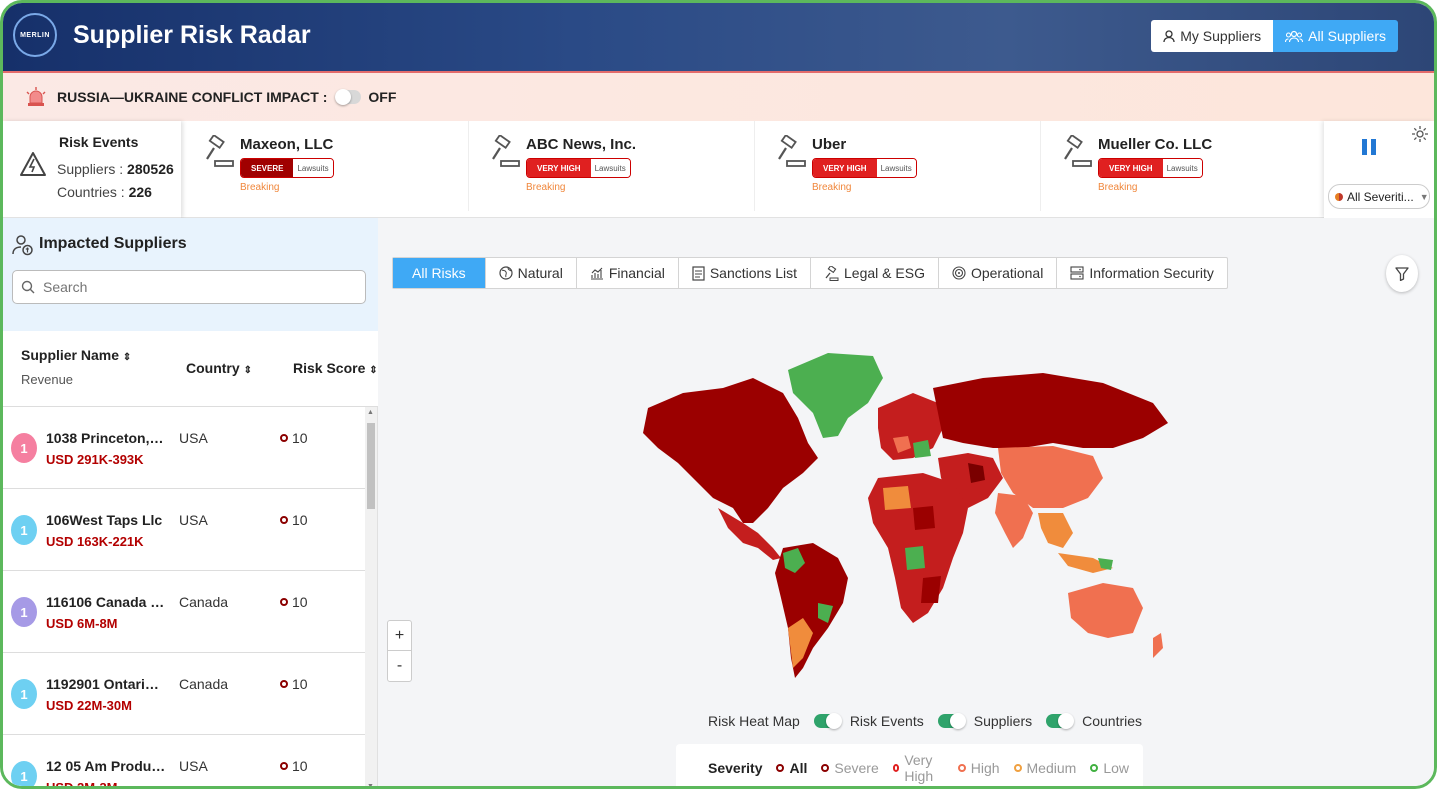 The width and height of the screenshot is (1437, 789). I want to click on supplier-name: 116106 Canada Inc, so click(106, 602).